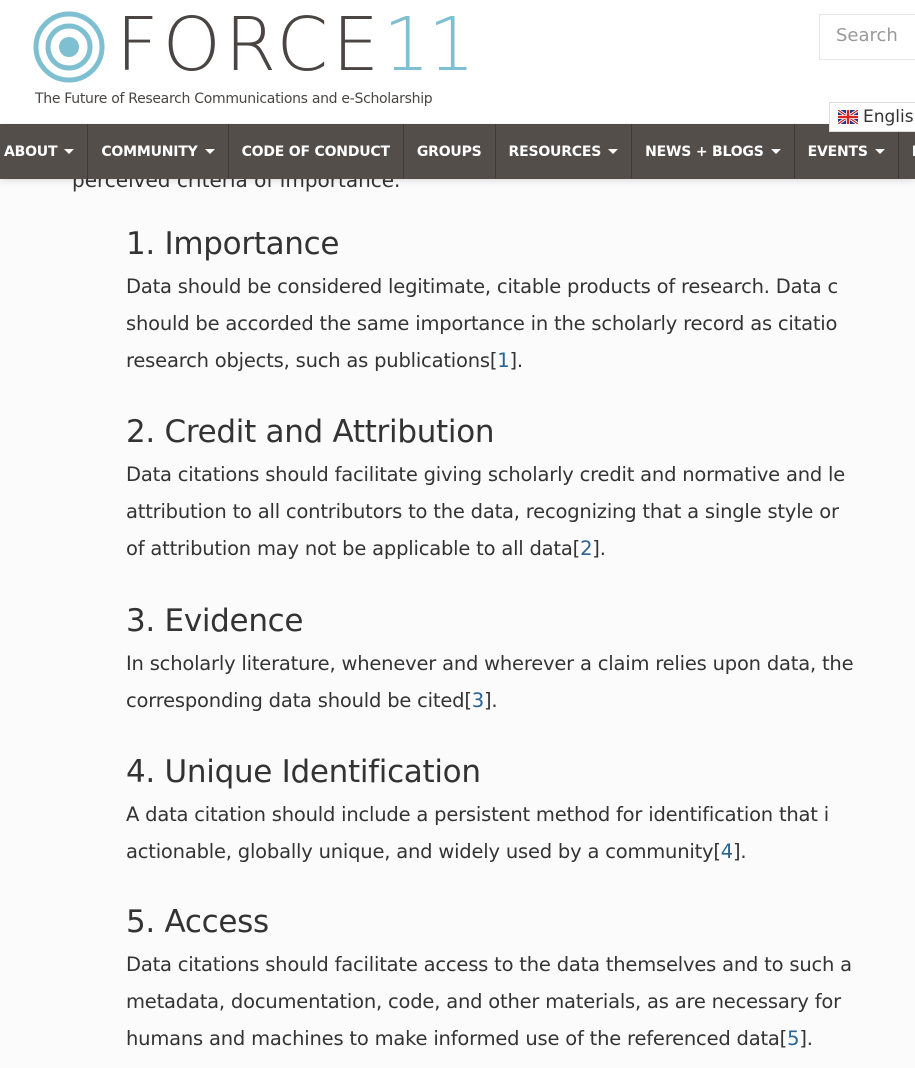 The height and width of the screenshot is (1068, 915). What do you see at coordinates (907, 151) in the screenshot?
I see `nav-item-publications: PUBLICA` at bounding box center [907, 151].